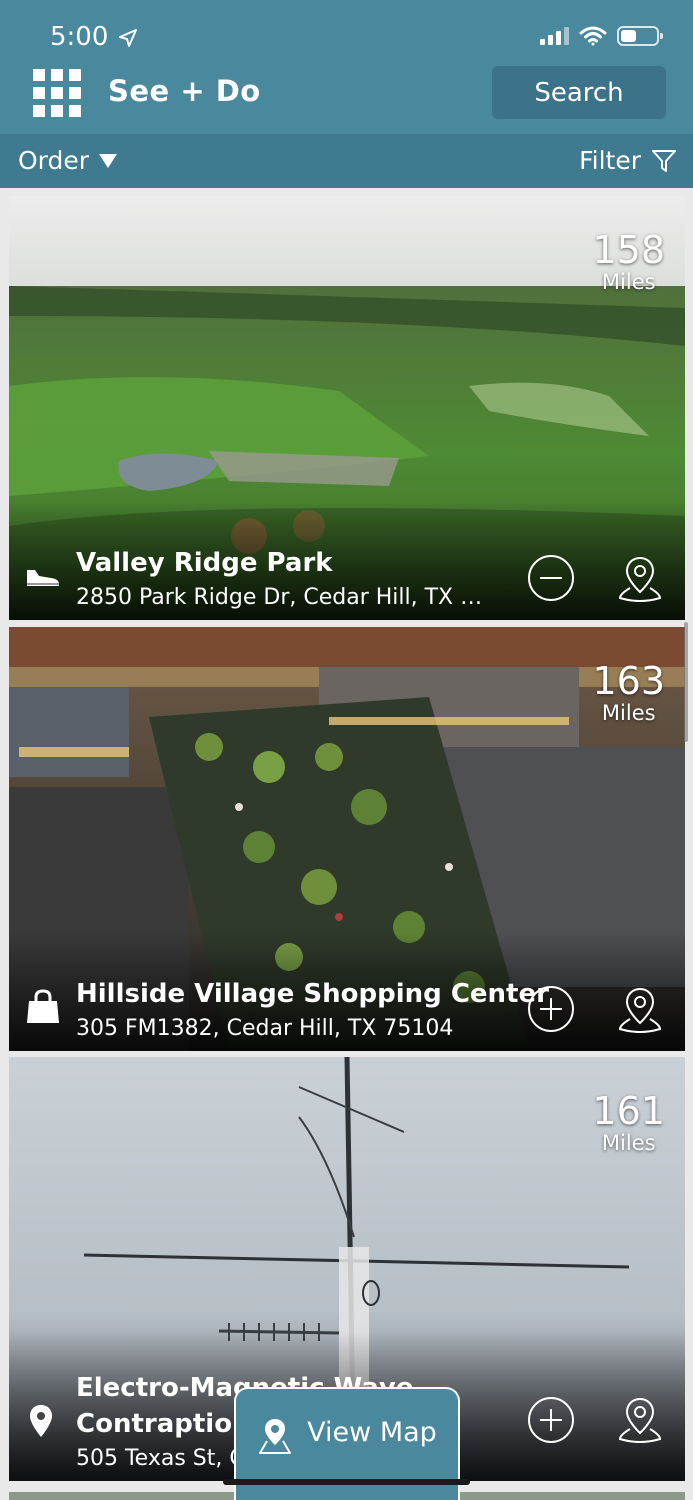 The width and height of the screenshot is (693, 1500). I want to click on distance-badge: 161 Miles, so click(628, 1123).